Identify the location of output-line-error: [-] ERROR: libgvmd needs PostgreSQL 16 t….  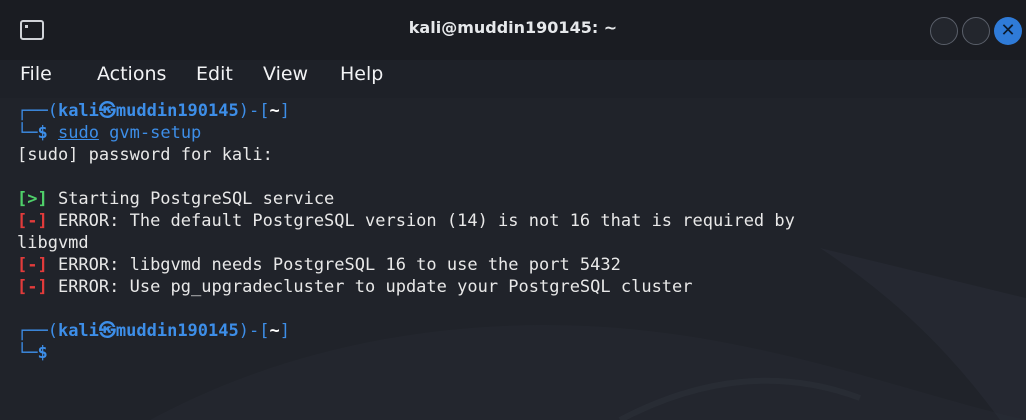
(319, 265).